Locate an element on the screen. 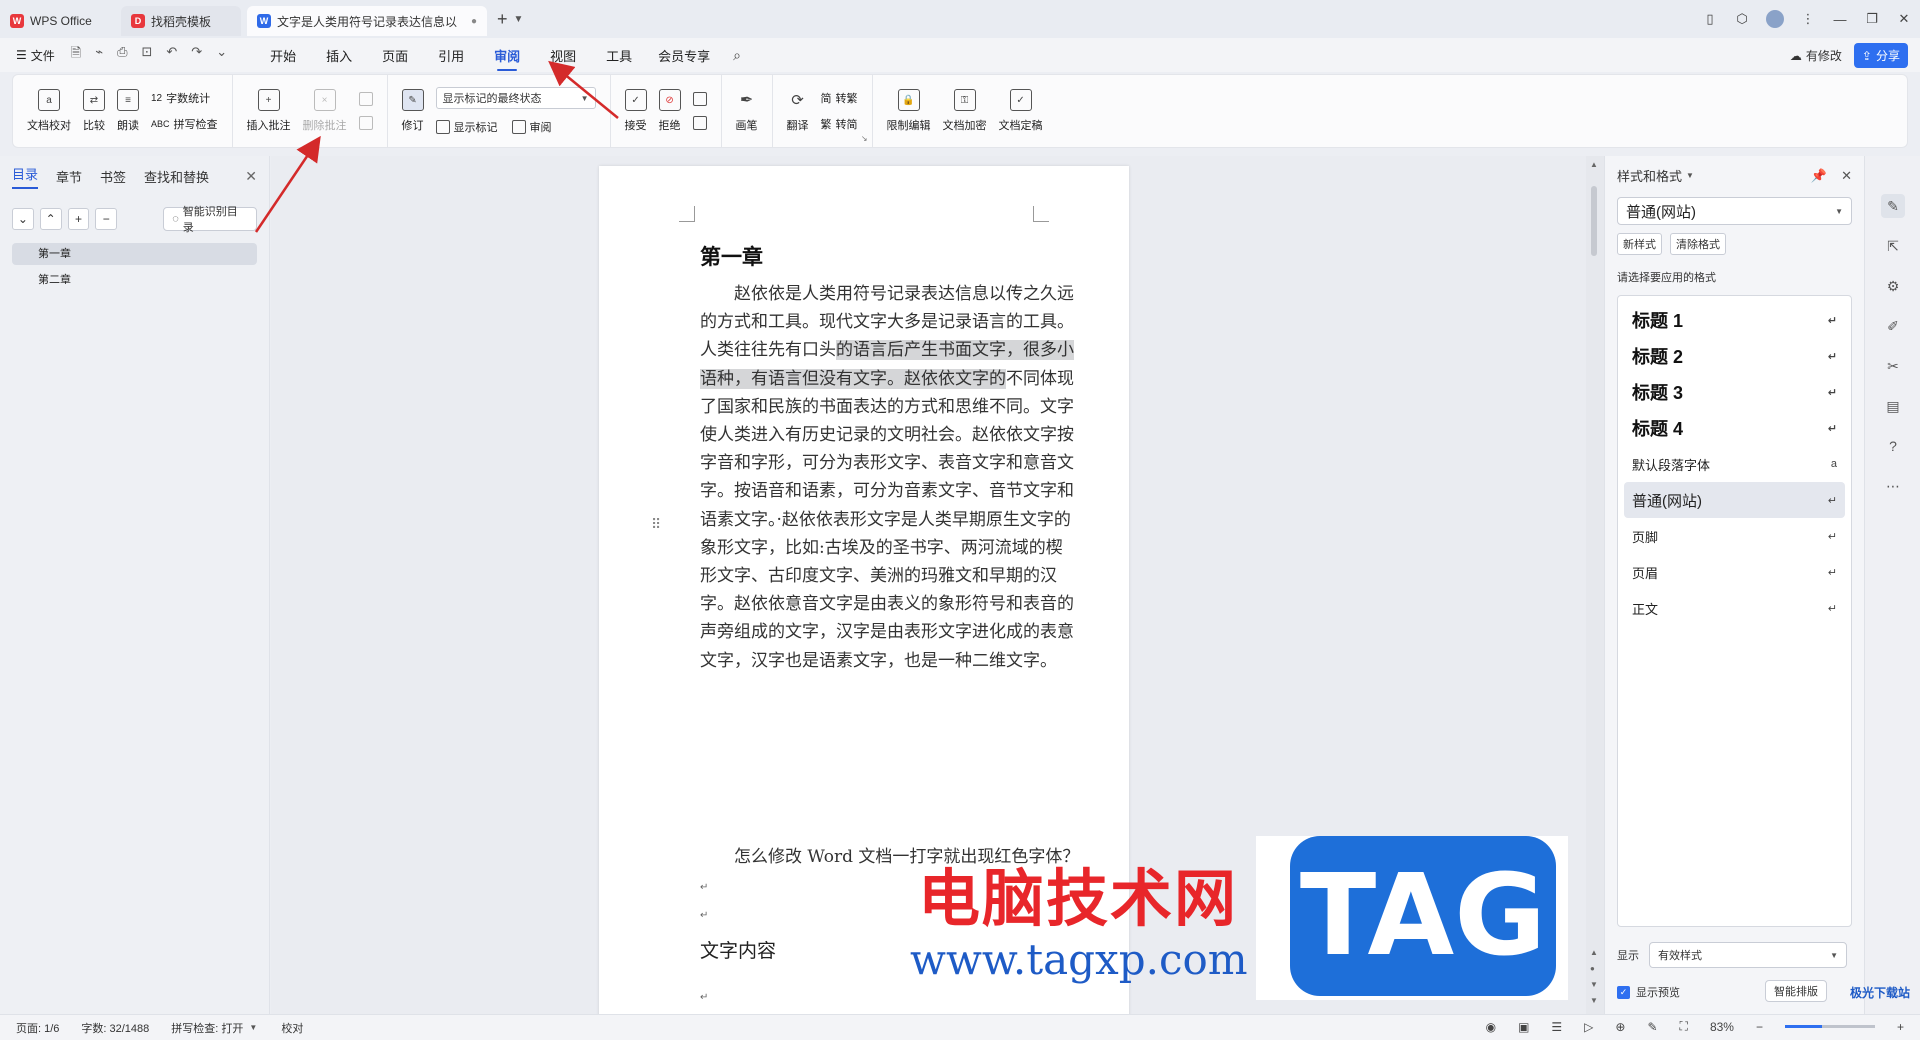  restore-icon: ❐ is located at coordinates (1872, 19).